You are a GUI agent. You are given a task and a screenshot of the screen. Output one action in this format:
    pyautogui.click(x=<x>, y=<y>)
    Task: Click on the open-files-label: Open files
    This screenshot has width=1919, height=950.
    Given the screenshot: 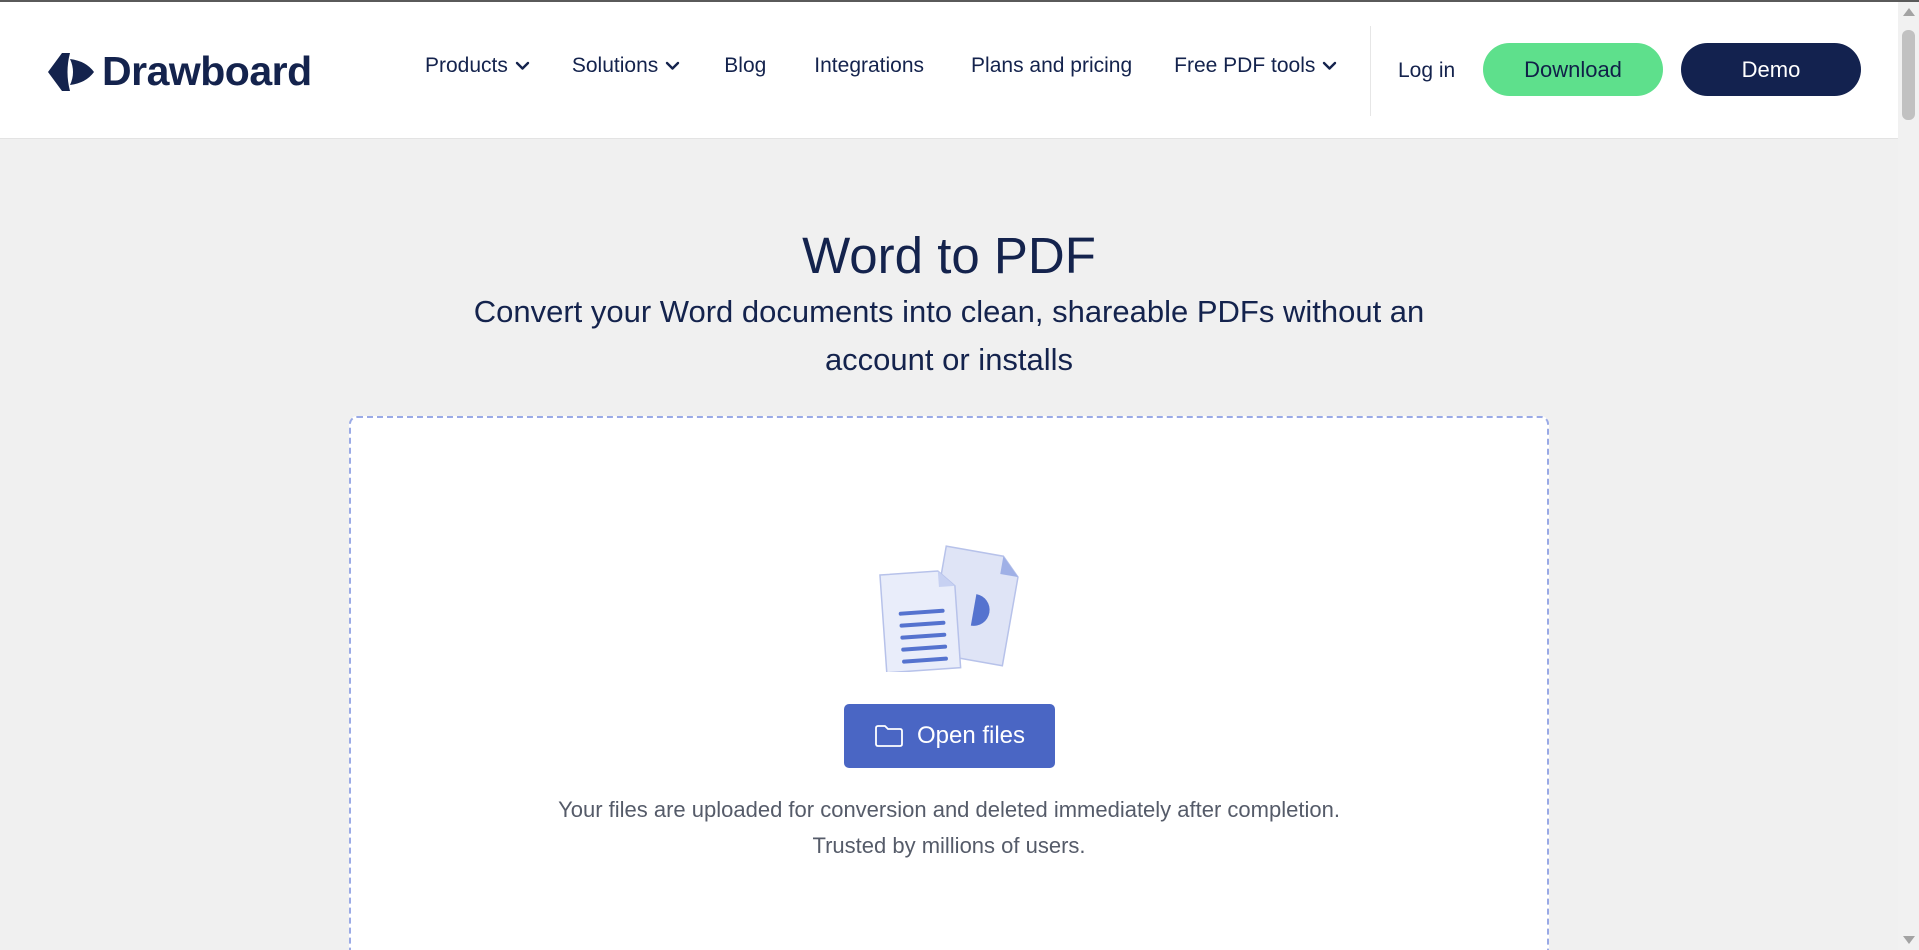 What is the action you would take?
    pyautogui.click(x=971, y=735)
    